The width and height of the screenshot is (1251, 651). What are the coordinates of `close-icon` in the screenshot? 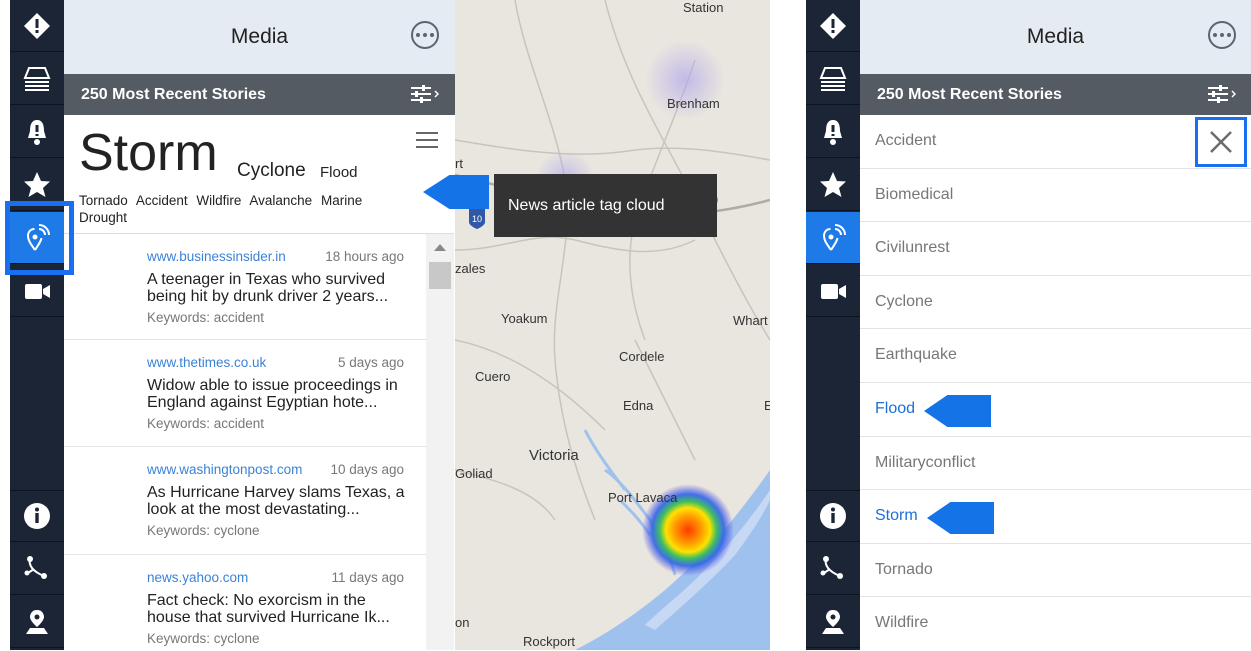 It's located at (1221, 142).